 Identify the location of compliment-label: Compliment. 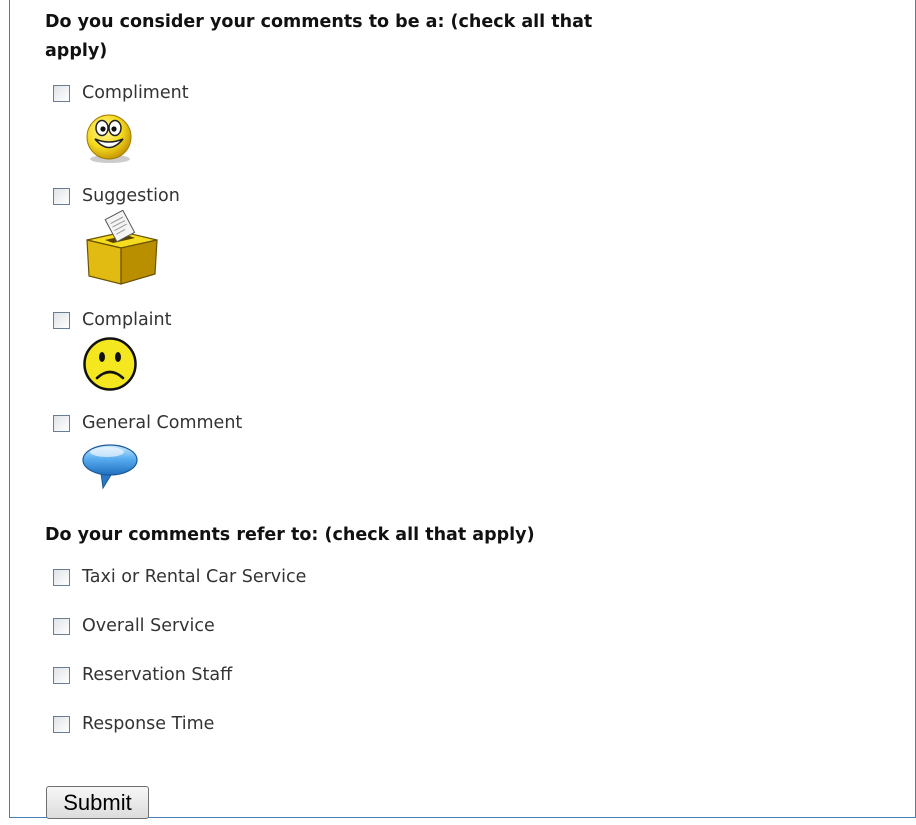
(135, 93).